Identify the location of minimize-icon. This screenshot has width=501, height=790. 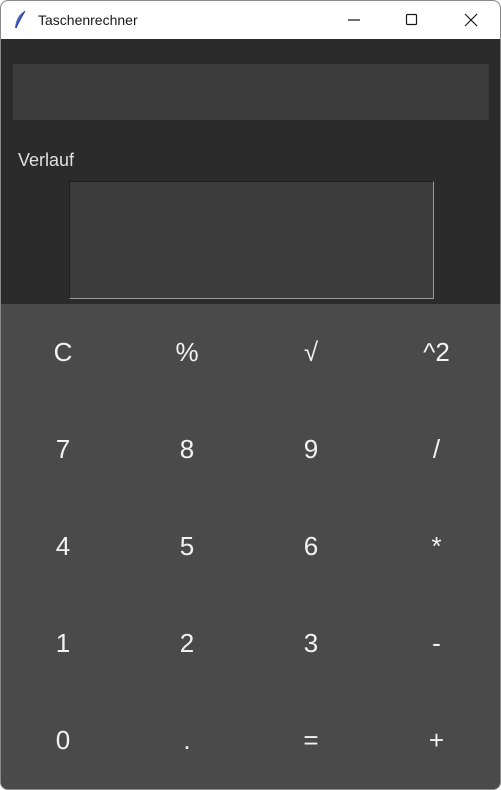
(354, 20).